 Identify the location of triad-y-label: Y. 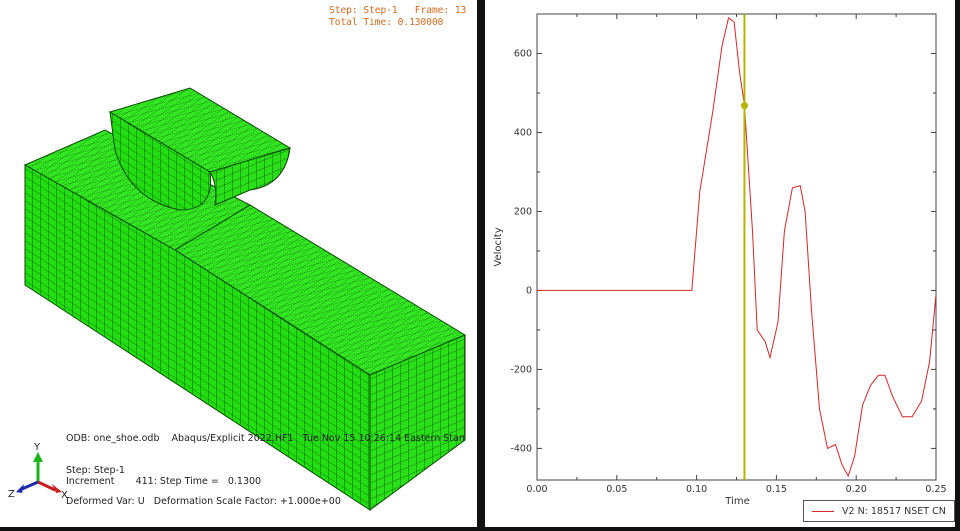
(37, 447).